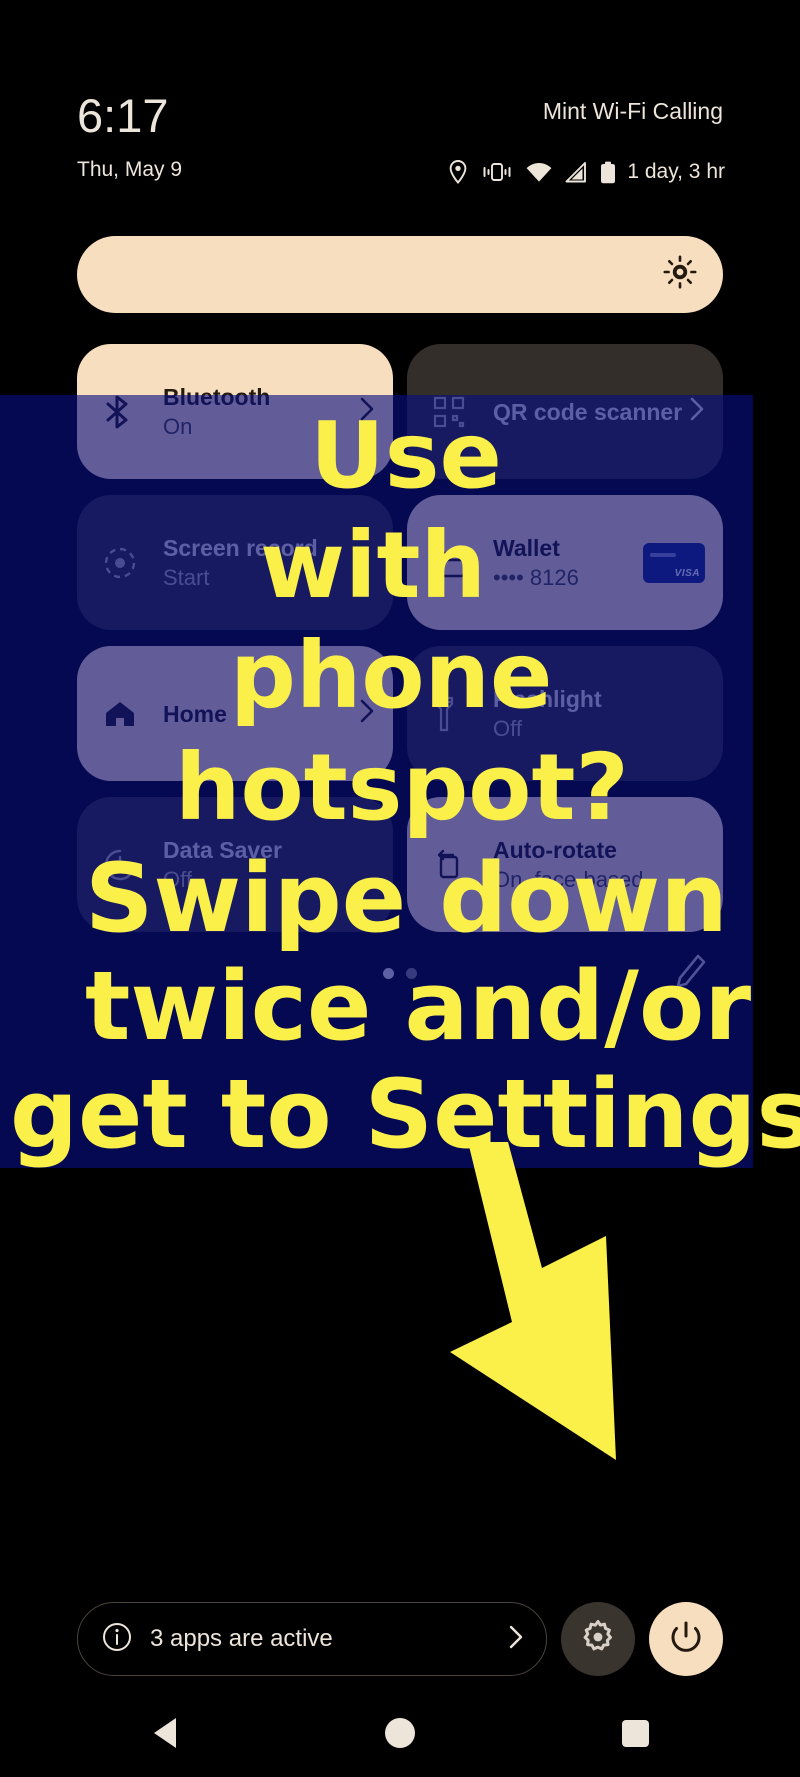  What do you see at coordinates (241, 1638) in the screenshot?
I see `active-apps-label: 3 apps are active` at bounding box center [241, 1638].